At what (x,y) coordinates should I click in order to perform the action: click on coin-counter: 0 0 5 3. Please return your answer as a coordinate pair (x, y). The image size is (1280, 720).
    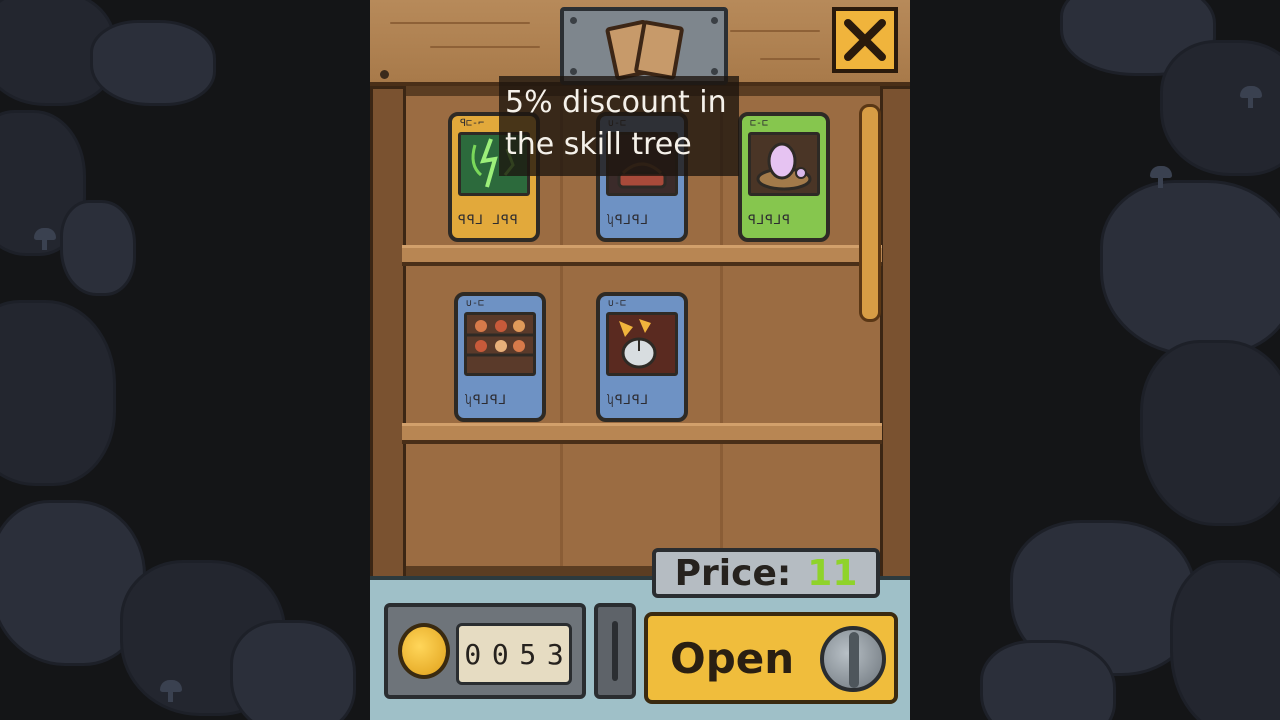
    Looking at the image, I should click on (485, 651).